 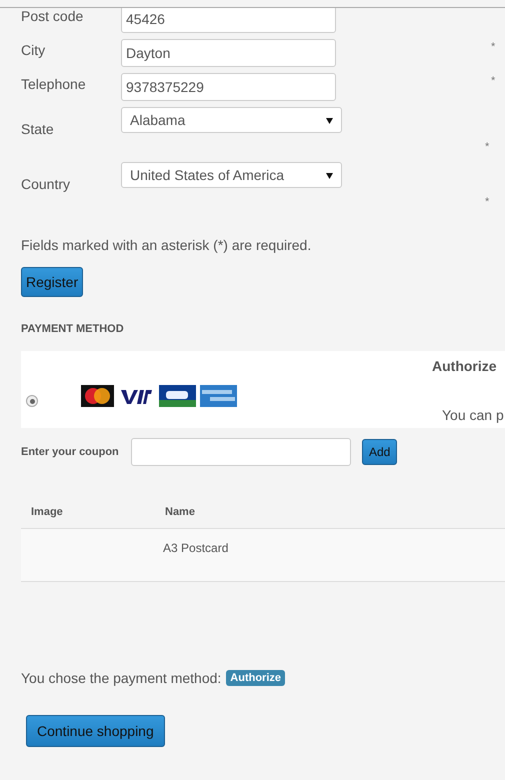 What do you see at coordinates (46, 183) in the screenshot?
I see `field-label: Country` at bounding box center [46, 183].